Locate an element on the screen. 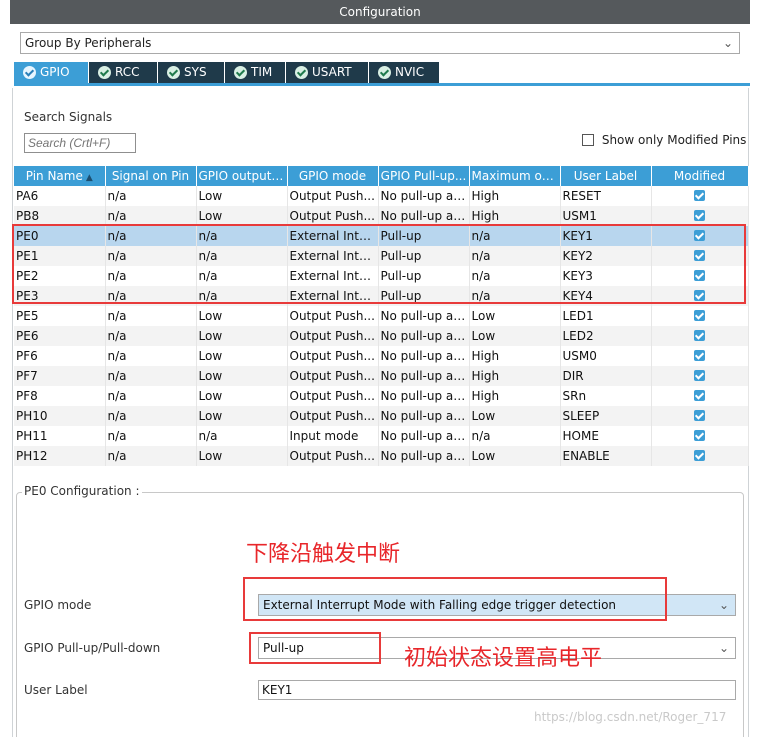 Image resolution: width=768 pixels, height=737 pixels. group-by-select: Group By Peripherals ⌄ is located at coordinates (380, 43).